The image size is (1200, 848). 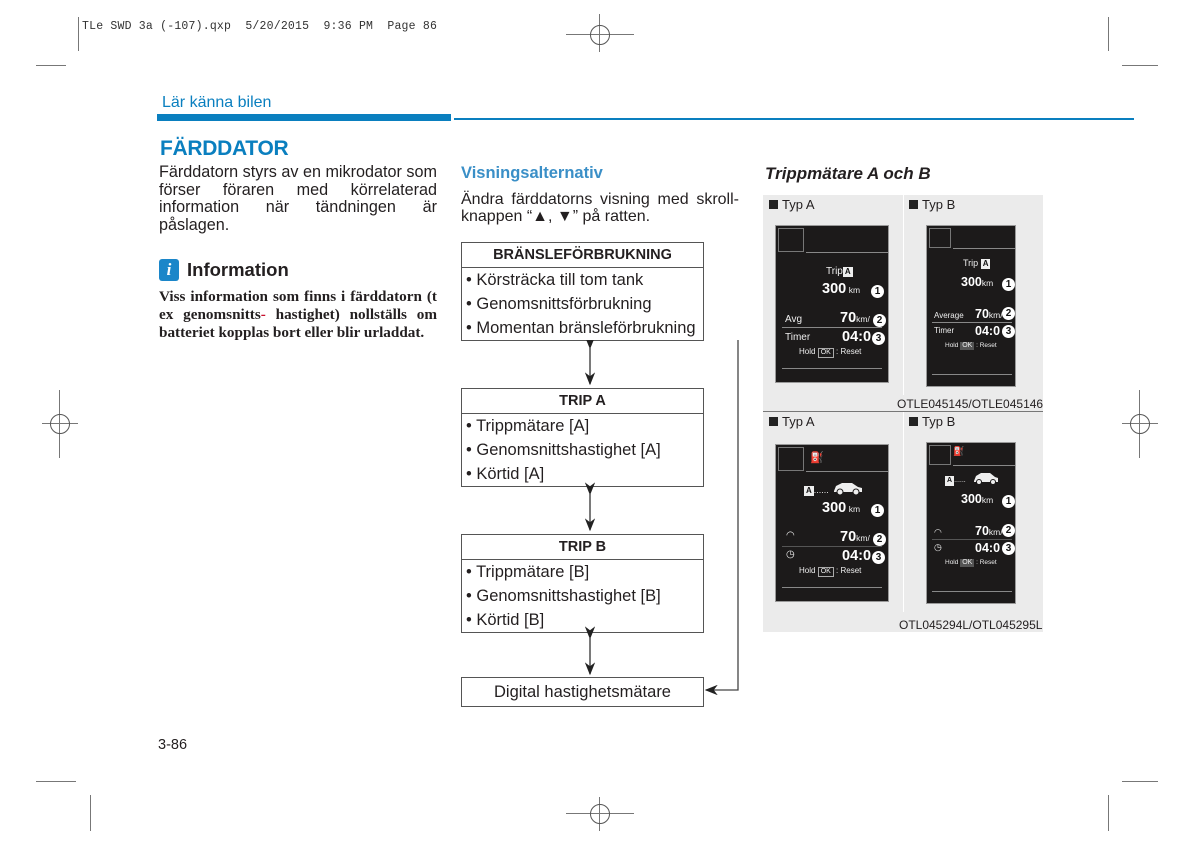 I want to click on avg-label: Avg, so click(x=794, y=319).